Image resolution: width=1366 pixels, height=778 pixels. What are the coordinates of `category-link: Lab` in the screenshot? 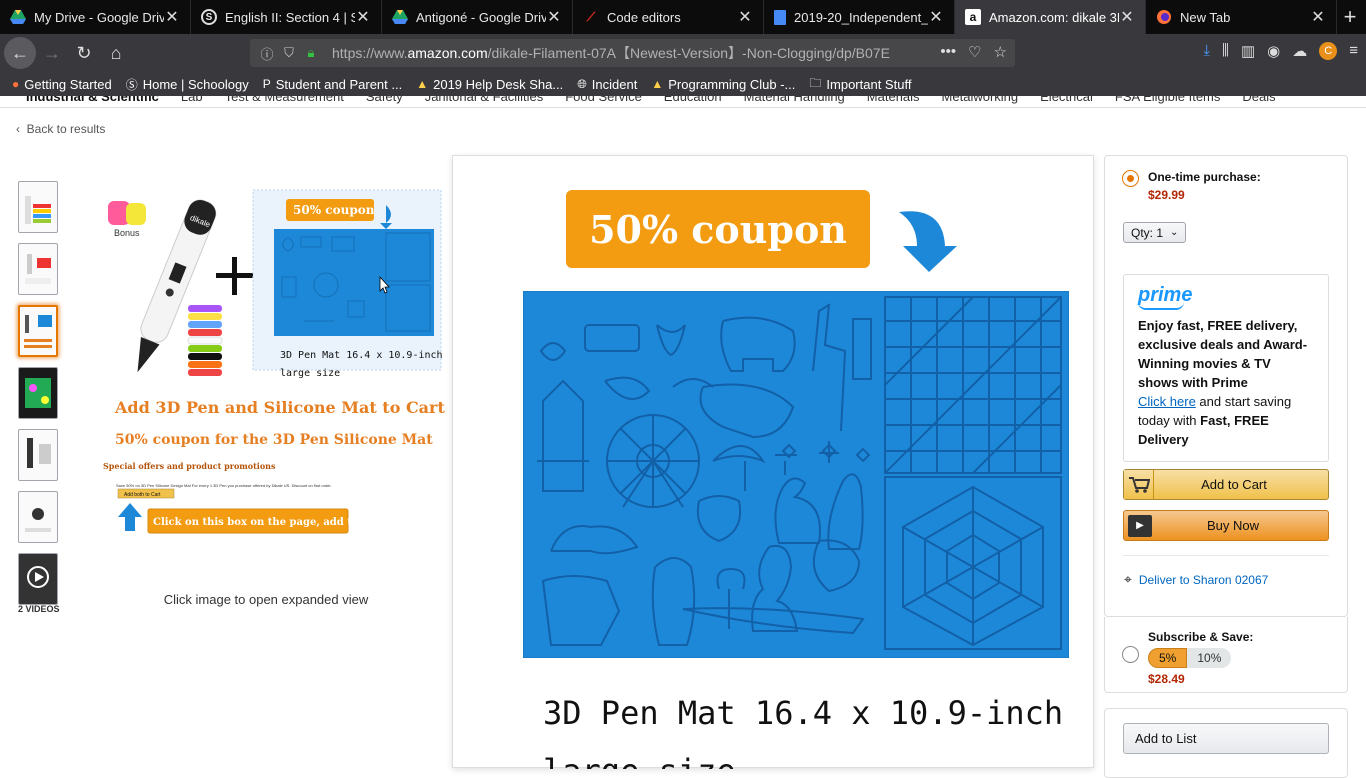 It's located at (192, 100).